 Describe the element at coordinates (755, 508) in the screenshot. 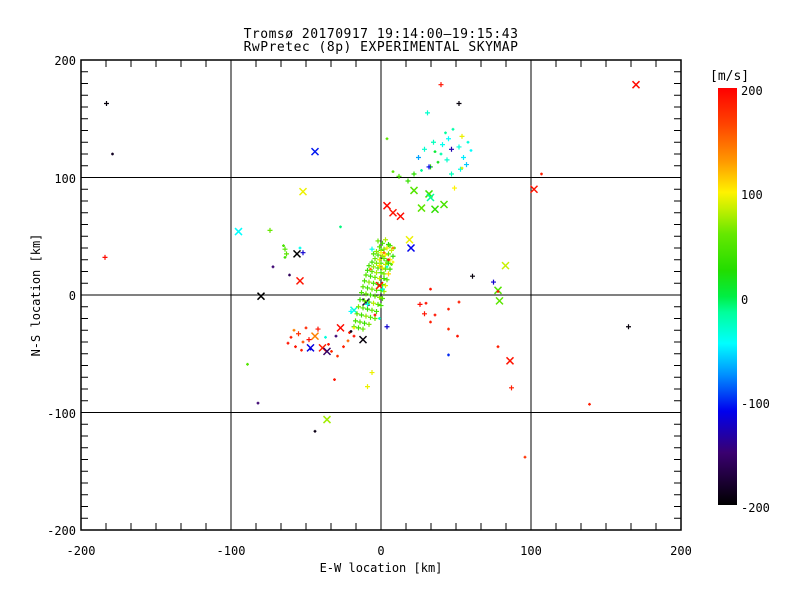

I see `colorbar-tick-label: -200` at that location.